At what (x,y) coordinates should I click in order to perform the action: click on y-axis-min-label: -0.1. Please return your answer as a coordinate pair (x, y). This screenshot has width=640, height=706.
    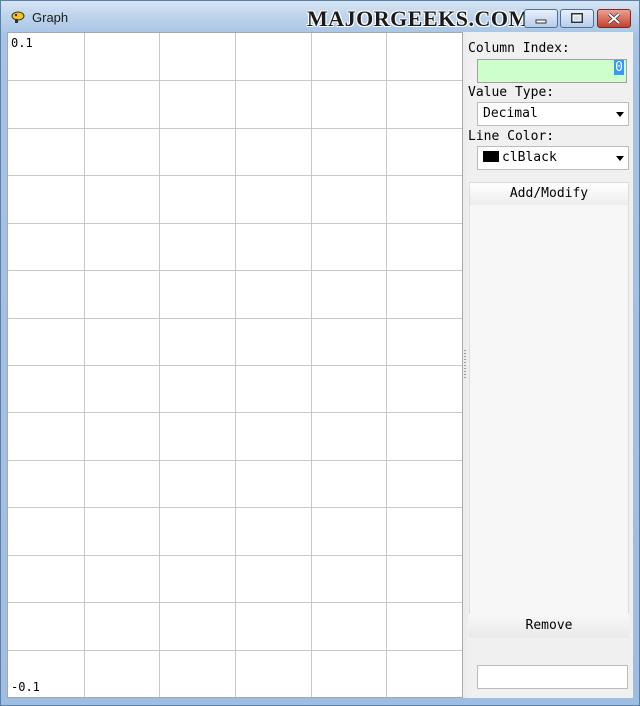
    Looking at the image, I should click on (25, 687).